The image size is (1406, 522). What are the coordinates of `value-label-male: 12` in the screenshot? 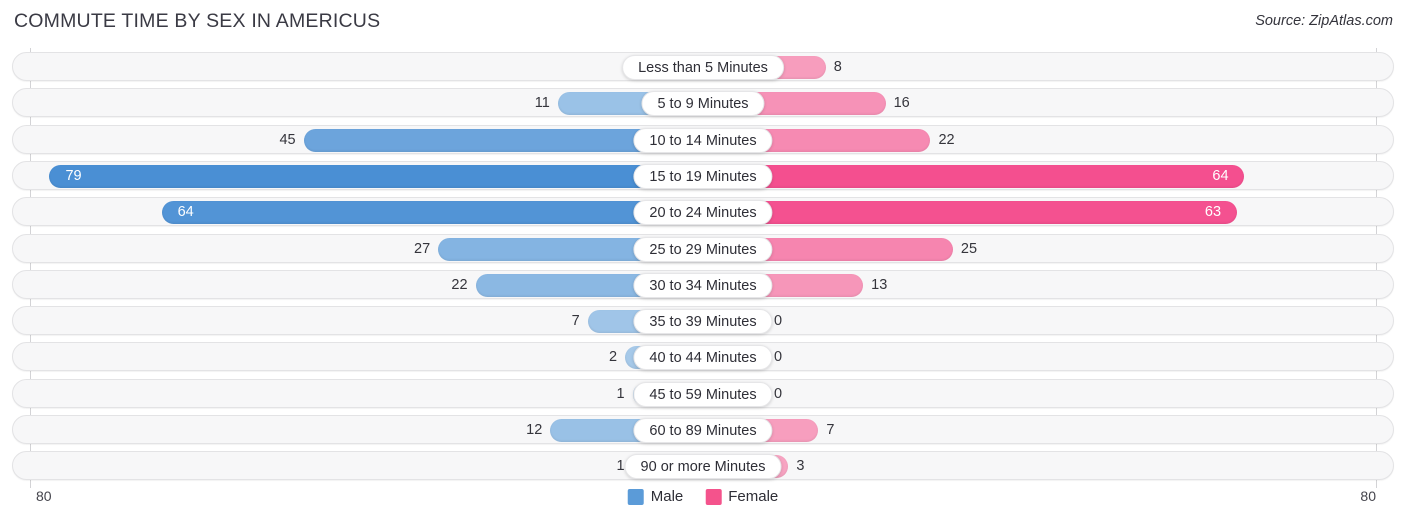 It's located at (534, 430).